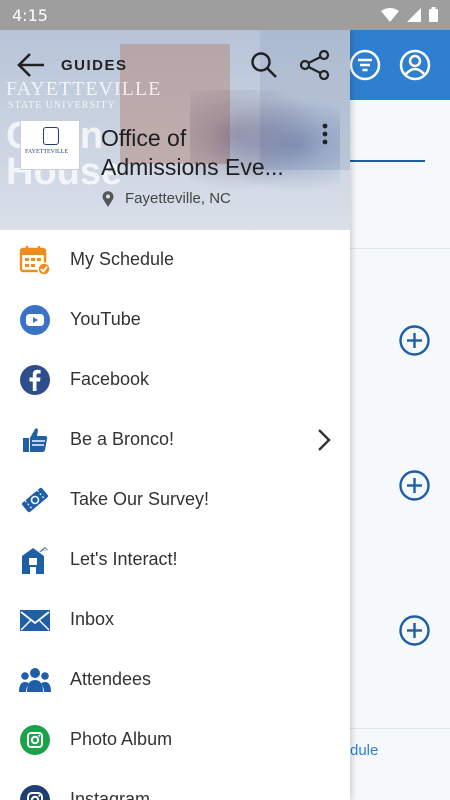 The height and width of the screenshot is (800, 450). Describe the element at coordinates (415, 65) in the screenshot. I see `profile-icon` at that location.